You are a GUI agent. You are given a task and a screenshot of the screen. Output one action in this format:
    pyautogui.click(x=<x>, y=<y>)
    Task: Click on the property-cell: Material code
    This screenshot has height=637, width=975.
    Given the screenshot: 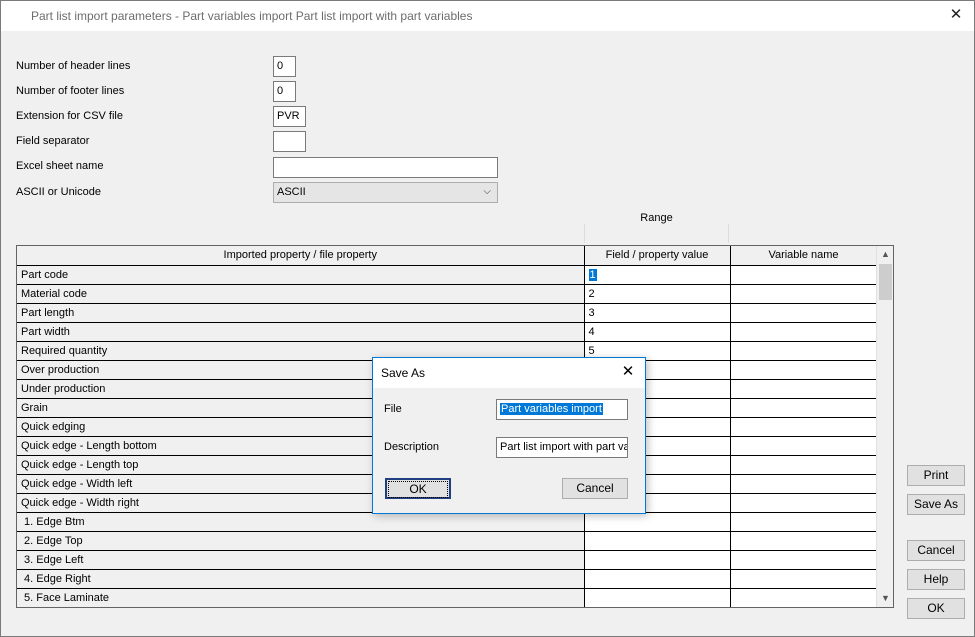 What is the action you would take?
    pyautogui.click(x=301, y=293)
    